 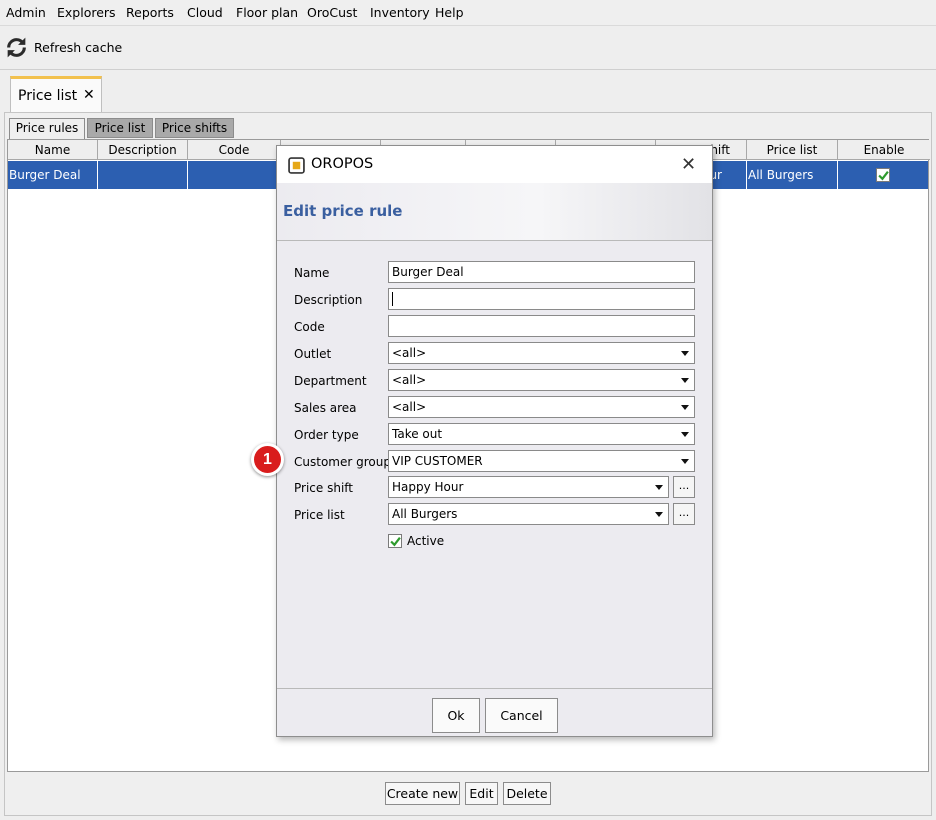 I want to click on outlet-label: Outlet, so click(x=313, y=354).